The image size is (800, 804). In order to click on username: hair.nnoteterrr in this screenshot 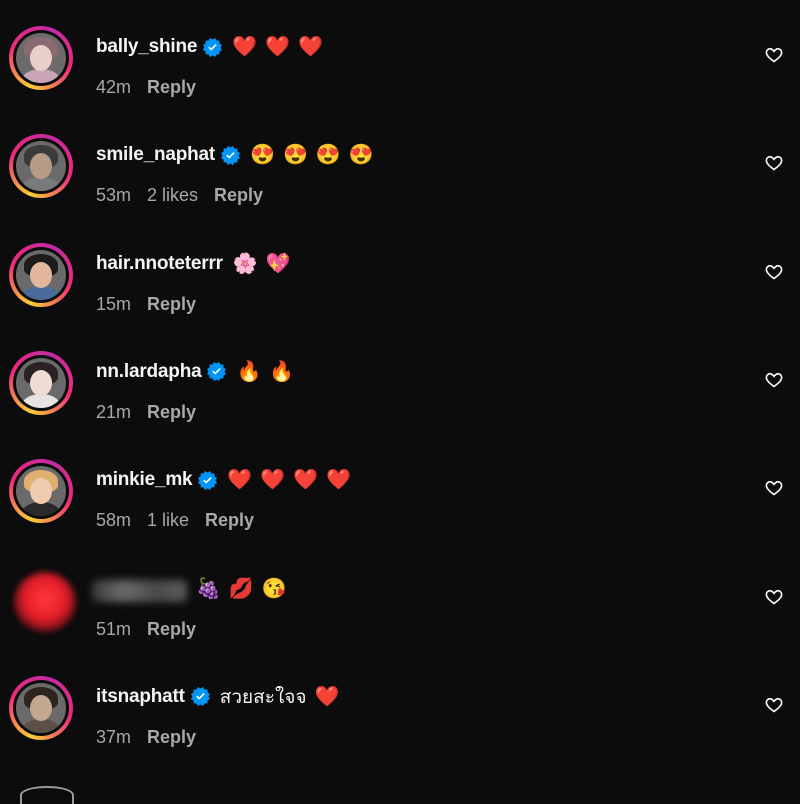, I will do `click(159, 264)`.